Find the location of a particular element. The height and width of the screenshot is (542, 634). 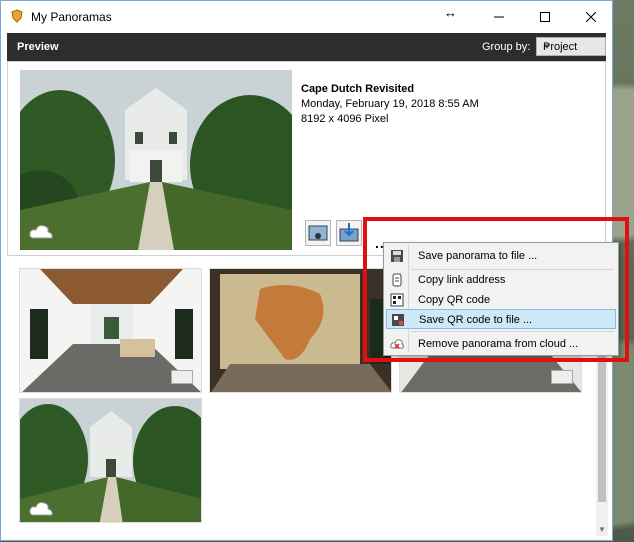

chevron-down-icon: ▼ is located at coordinates (547, 46).